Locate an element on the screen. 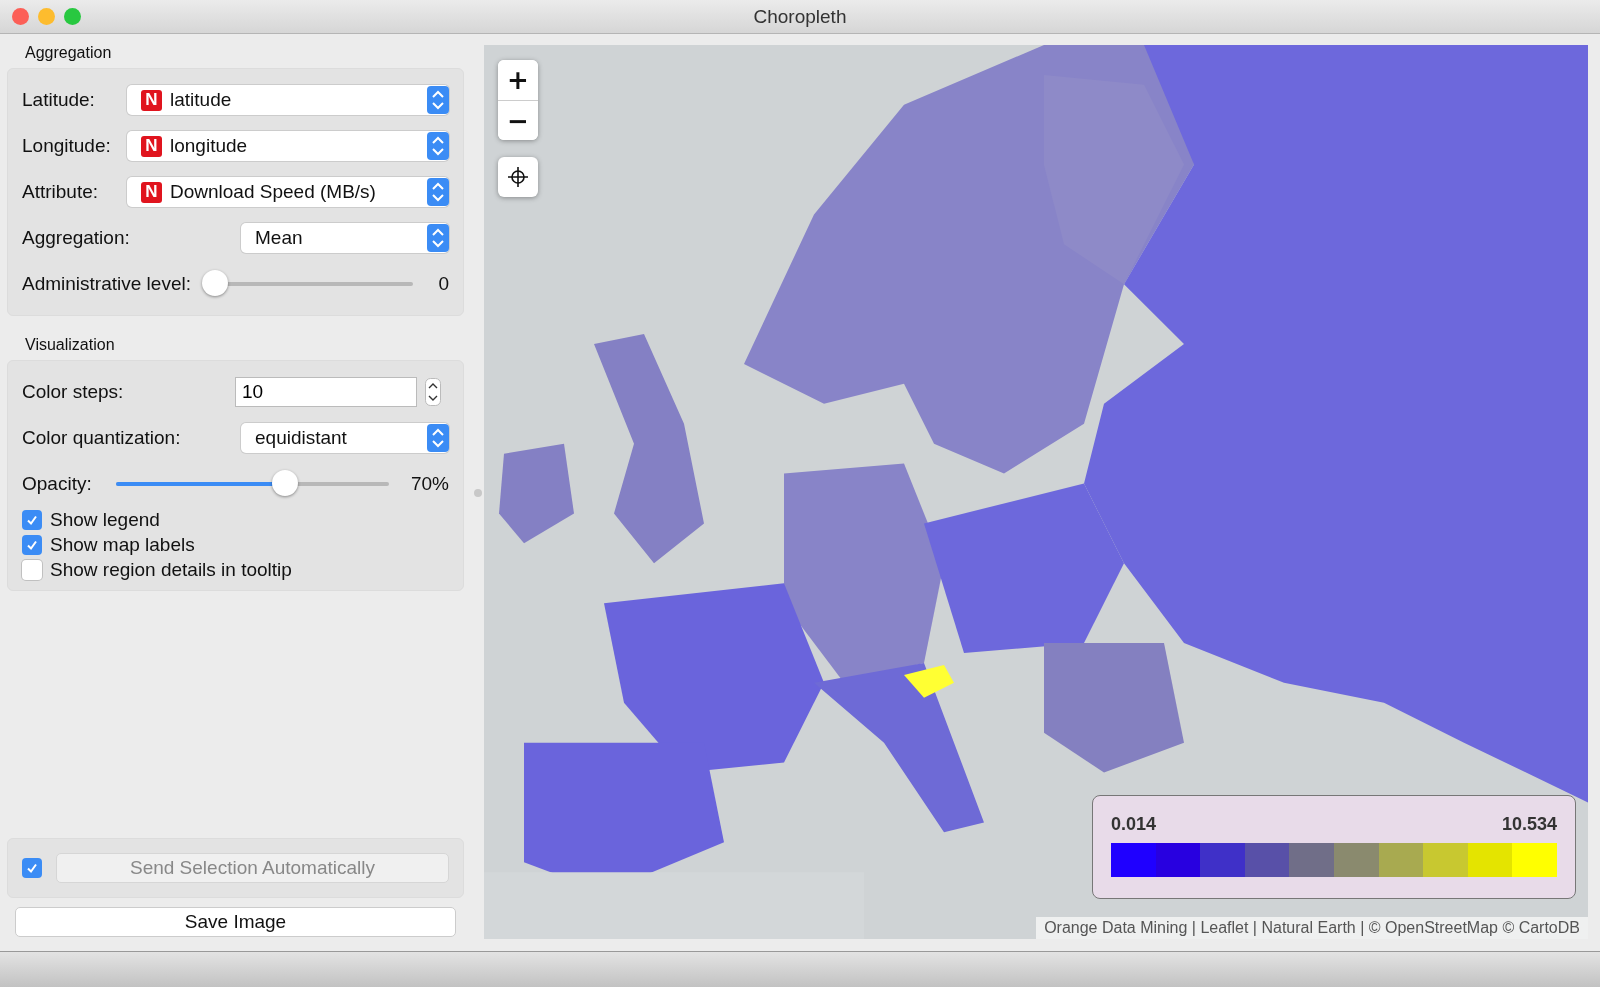 The width and height of the screenshot is (1600, 987). dropdown: Mean is located at coordinates (345, 238).